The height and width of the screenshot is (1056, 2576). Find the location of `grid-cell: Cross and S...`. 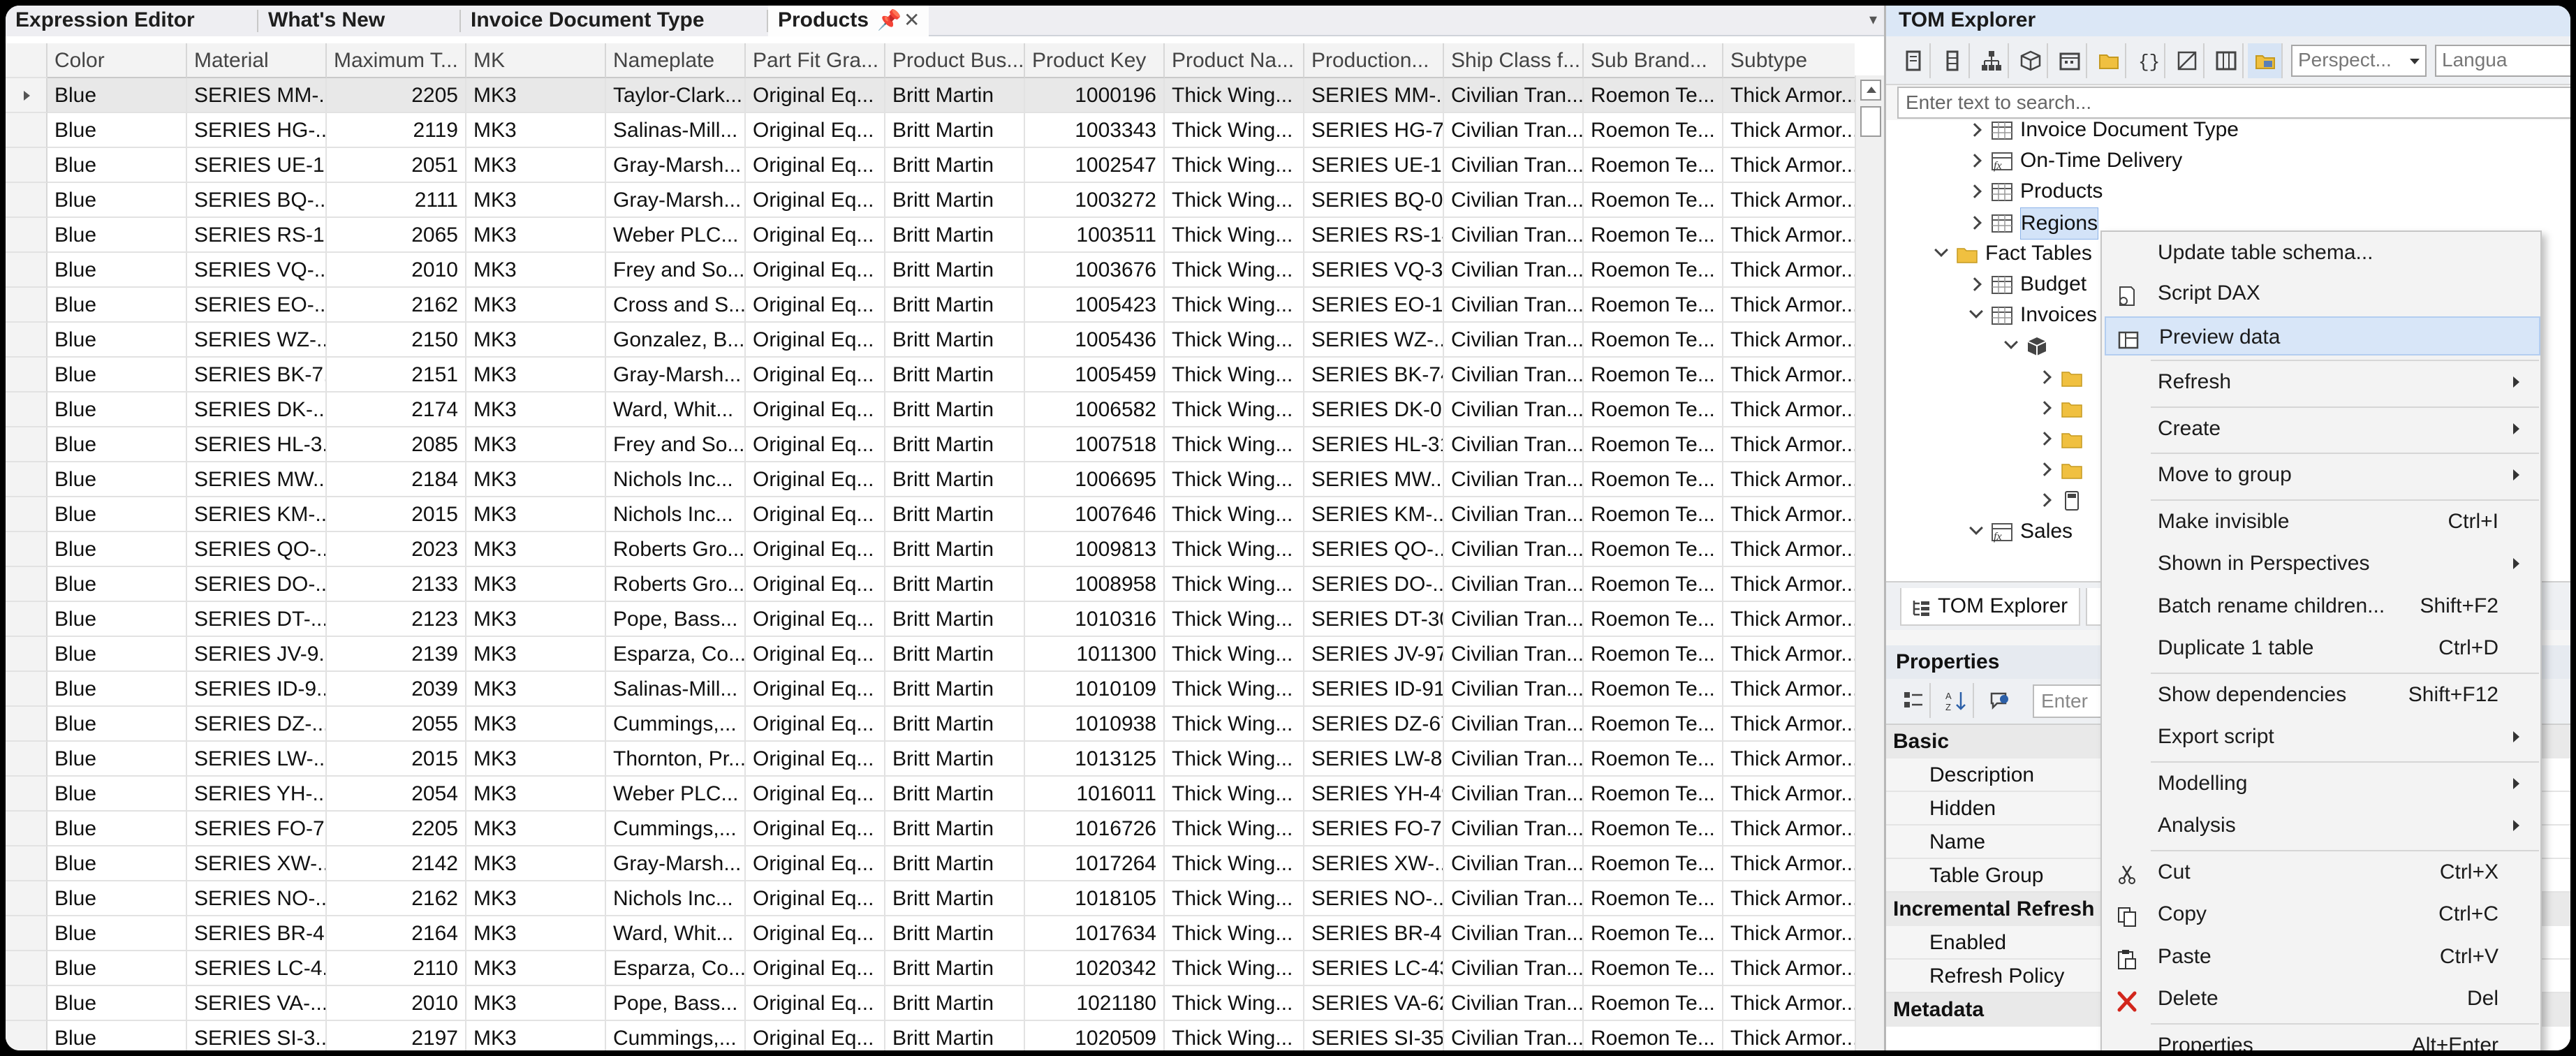

grid-cell: Cross and S... is located at coordinates (676, 305).